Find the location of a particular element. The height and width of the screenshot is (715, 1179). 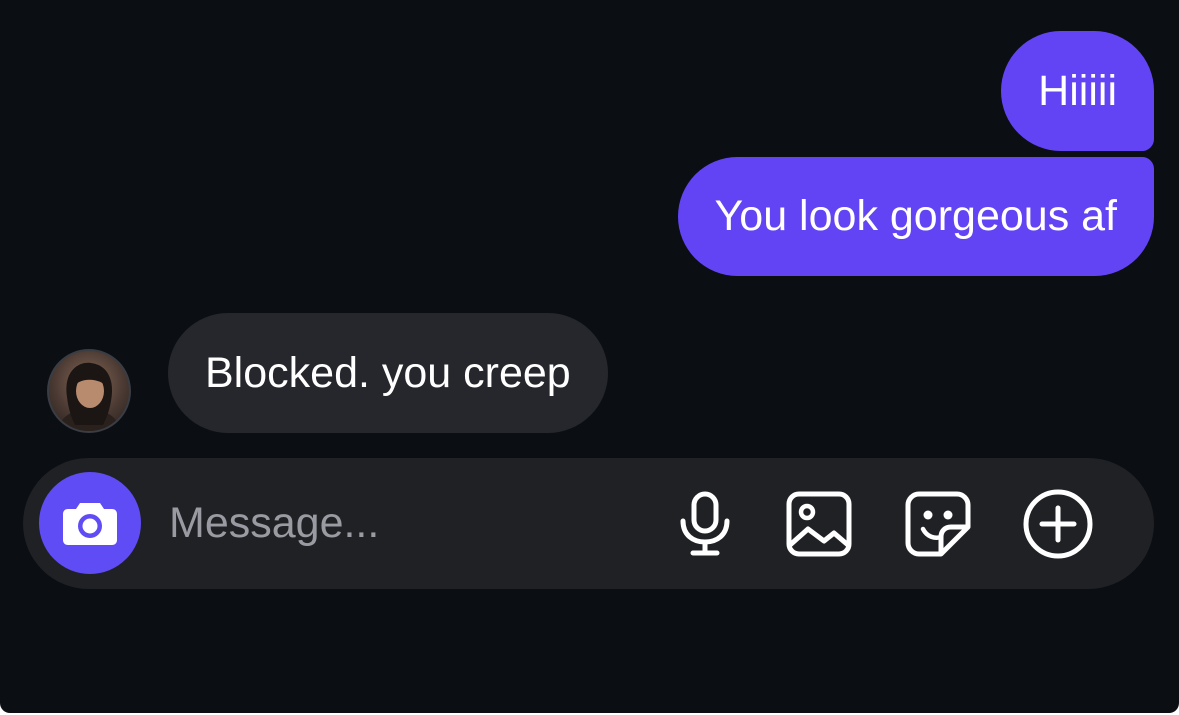

image-icon is located at coordinates (819, 524).